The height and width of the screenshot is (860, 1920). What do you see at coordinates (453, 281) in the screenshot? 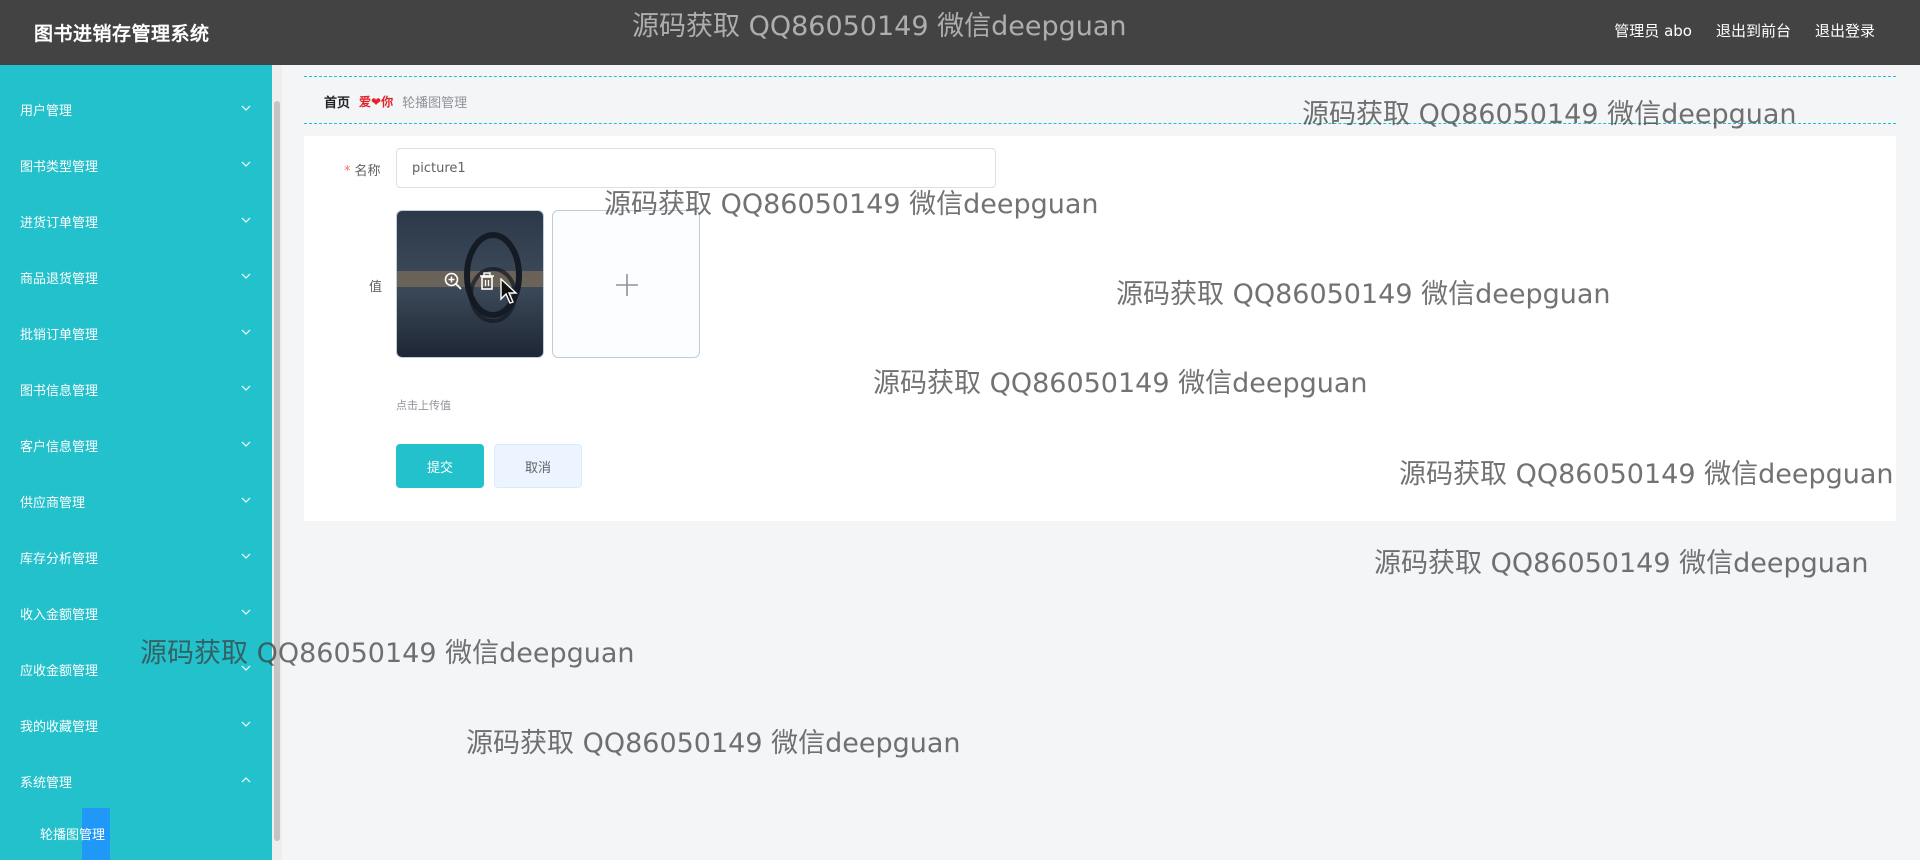
I see `zoom-in-icon` at bounding box center [453, 281].